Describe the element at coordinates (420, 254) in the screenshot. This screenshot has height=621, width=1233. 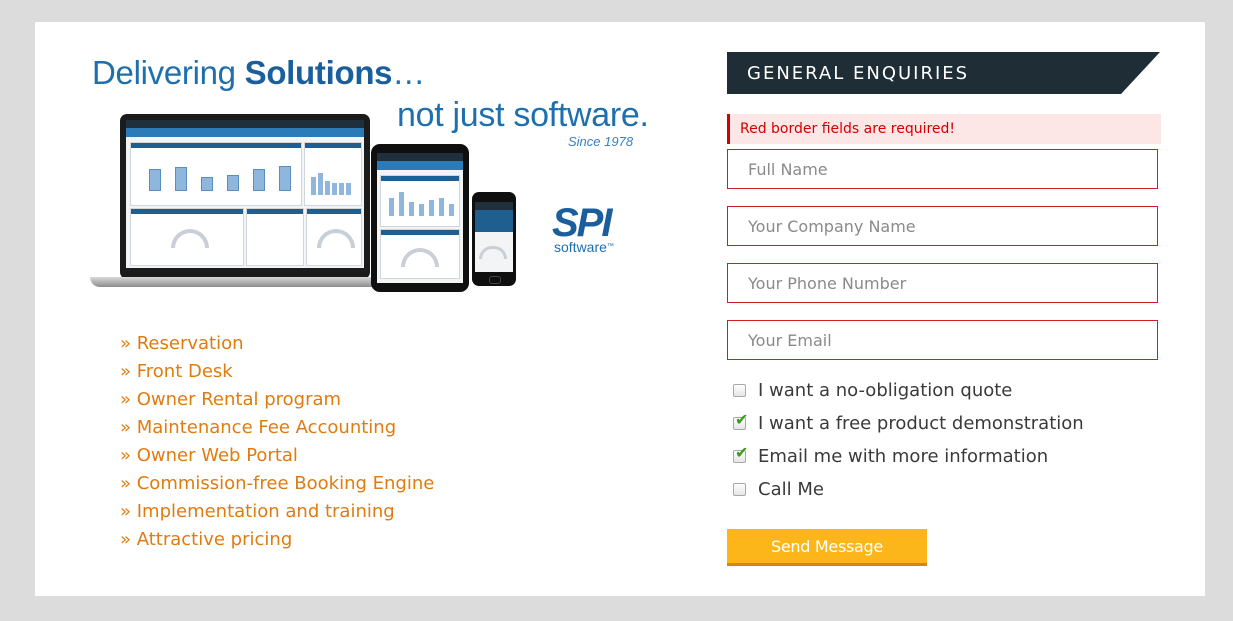
I see `tablet-gauge-panel` at that location.